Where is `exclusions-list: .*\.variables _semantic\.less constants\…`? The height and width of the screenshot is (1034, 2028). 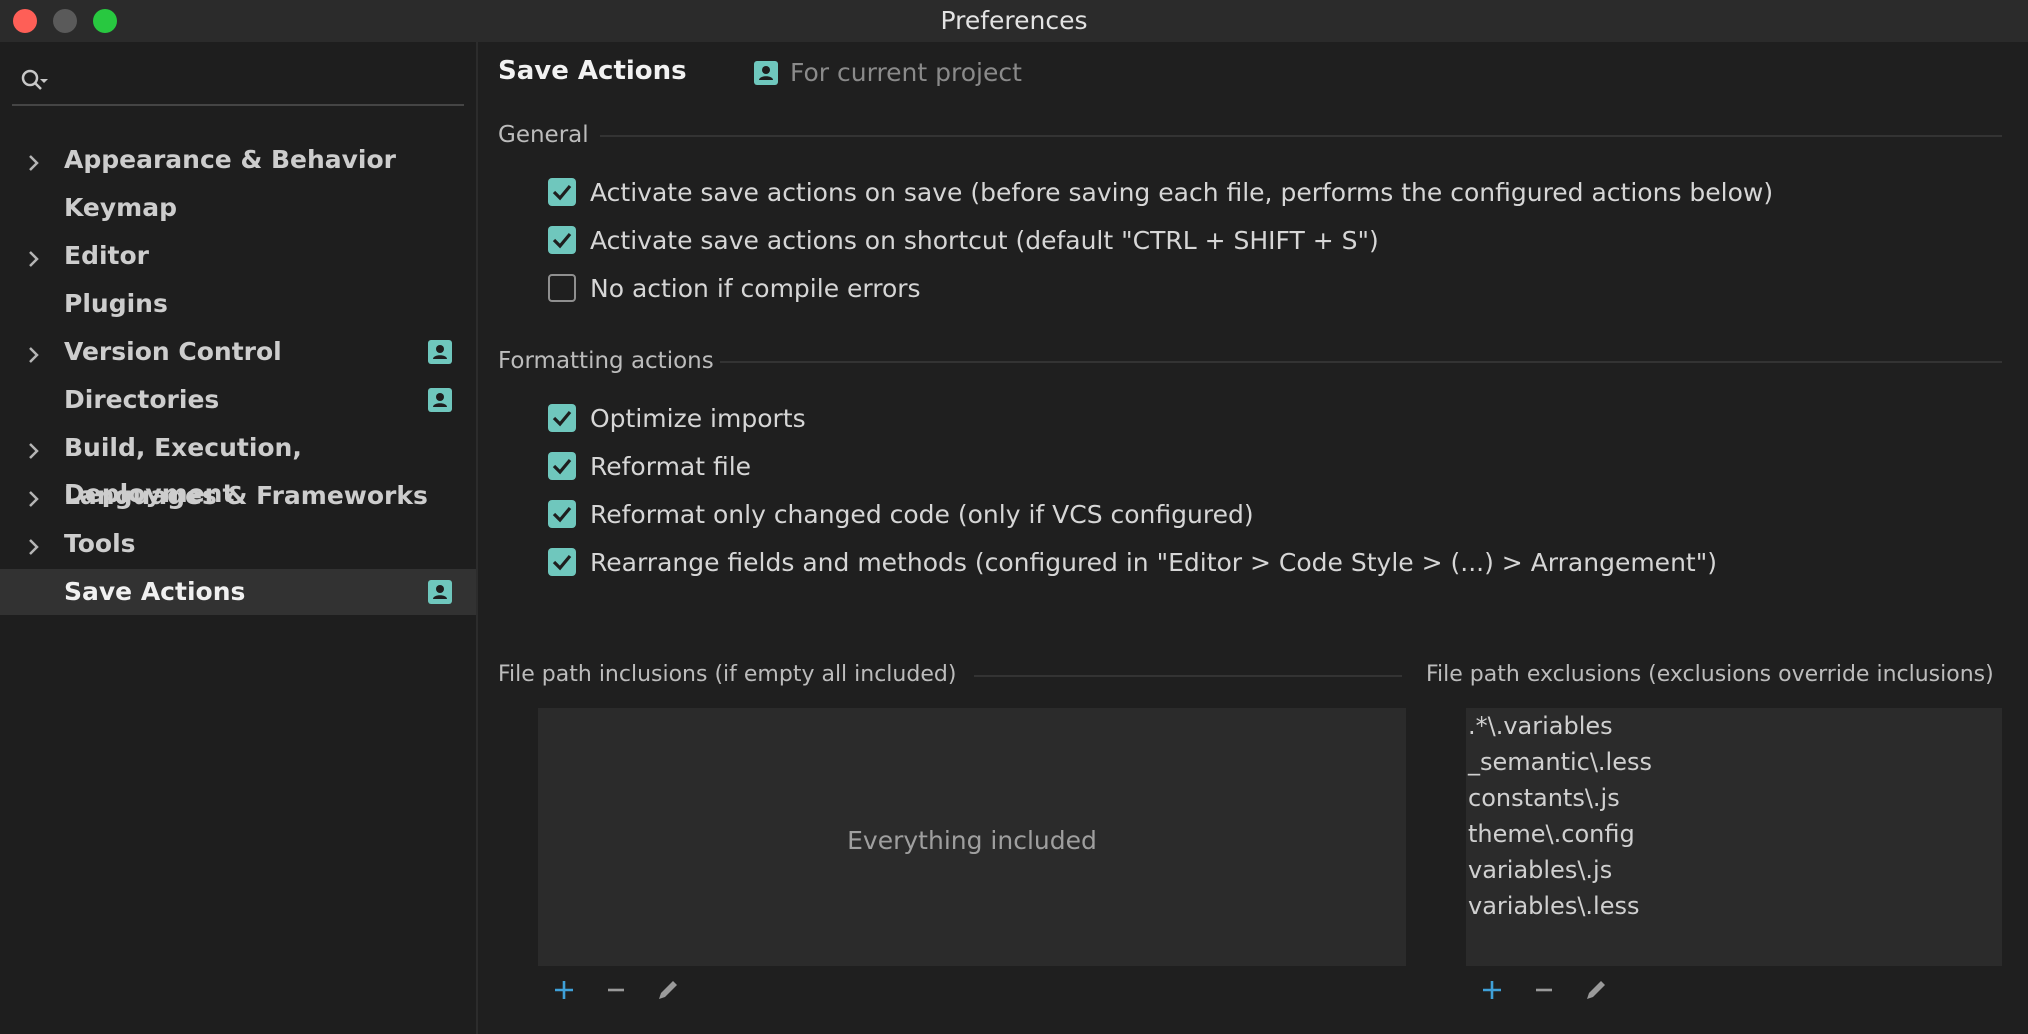 exclusions-list: .*\.variables _semantic\.less constants\… is located at coordinates (1734, 837).